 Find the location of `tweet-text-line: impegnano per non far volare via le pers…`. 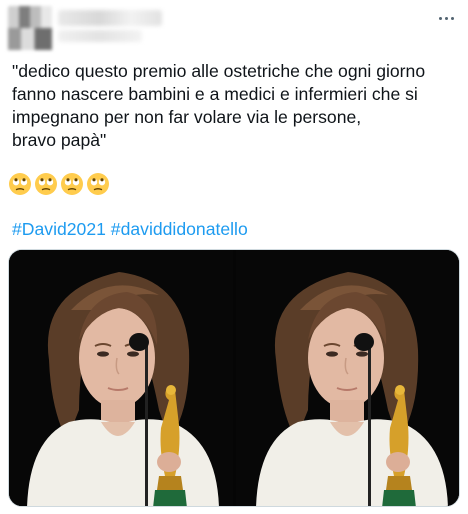

tweet-text-line: impegnano per non far volare via le pers… is located at coordinates (187, 117).